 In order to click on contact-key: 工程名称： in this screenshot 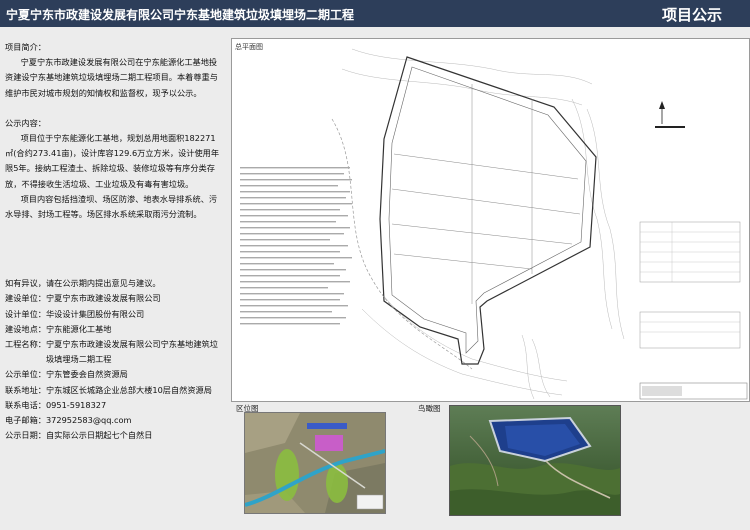, I will do `click(25, 344)`.